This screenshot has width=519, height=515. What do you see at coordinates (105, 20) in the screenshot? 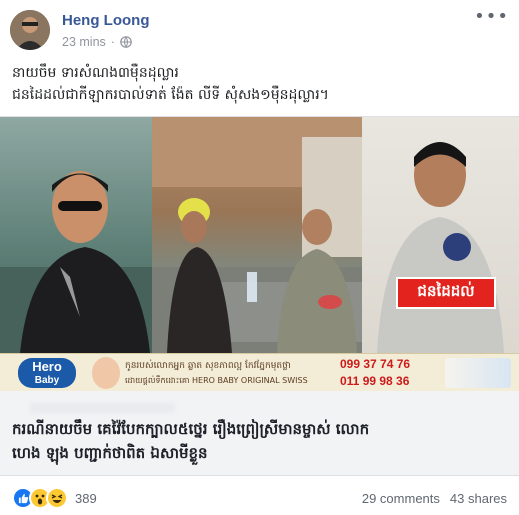
I see `author-name: Heng Loong` at bounding box center [105, 20].